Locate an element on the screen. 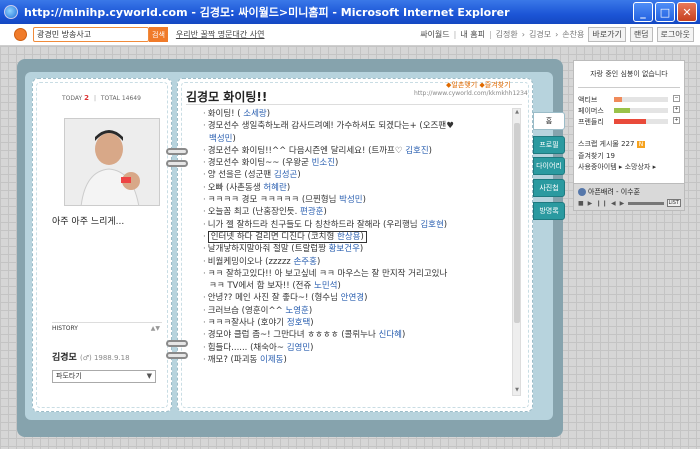 Image resolution: width=700 pixels, height=449 pixels. cyworld-link: 싸이월드 is located at coordinates (434, 34).